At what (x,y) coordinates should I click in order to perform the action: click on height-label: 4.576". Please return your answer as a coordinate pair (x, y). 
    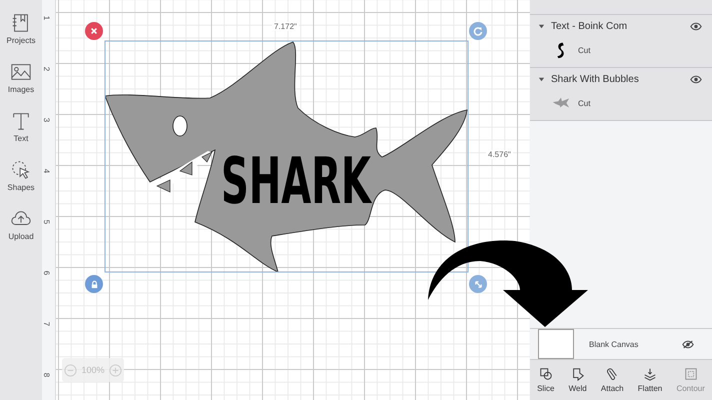
    Looking at the image, I should click on (499, 154).